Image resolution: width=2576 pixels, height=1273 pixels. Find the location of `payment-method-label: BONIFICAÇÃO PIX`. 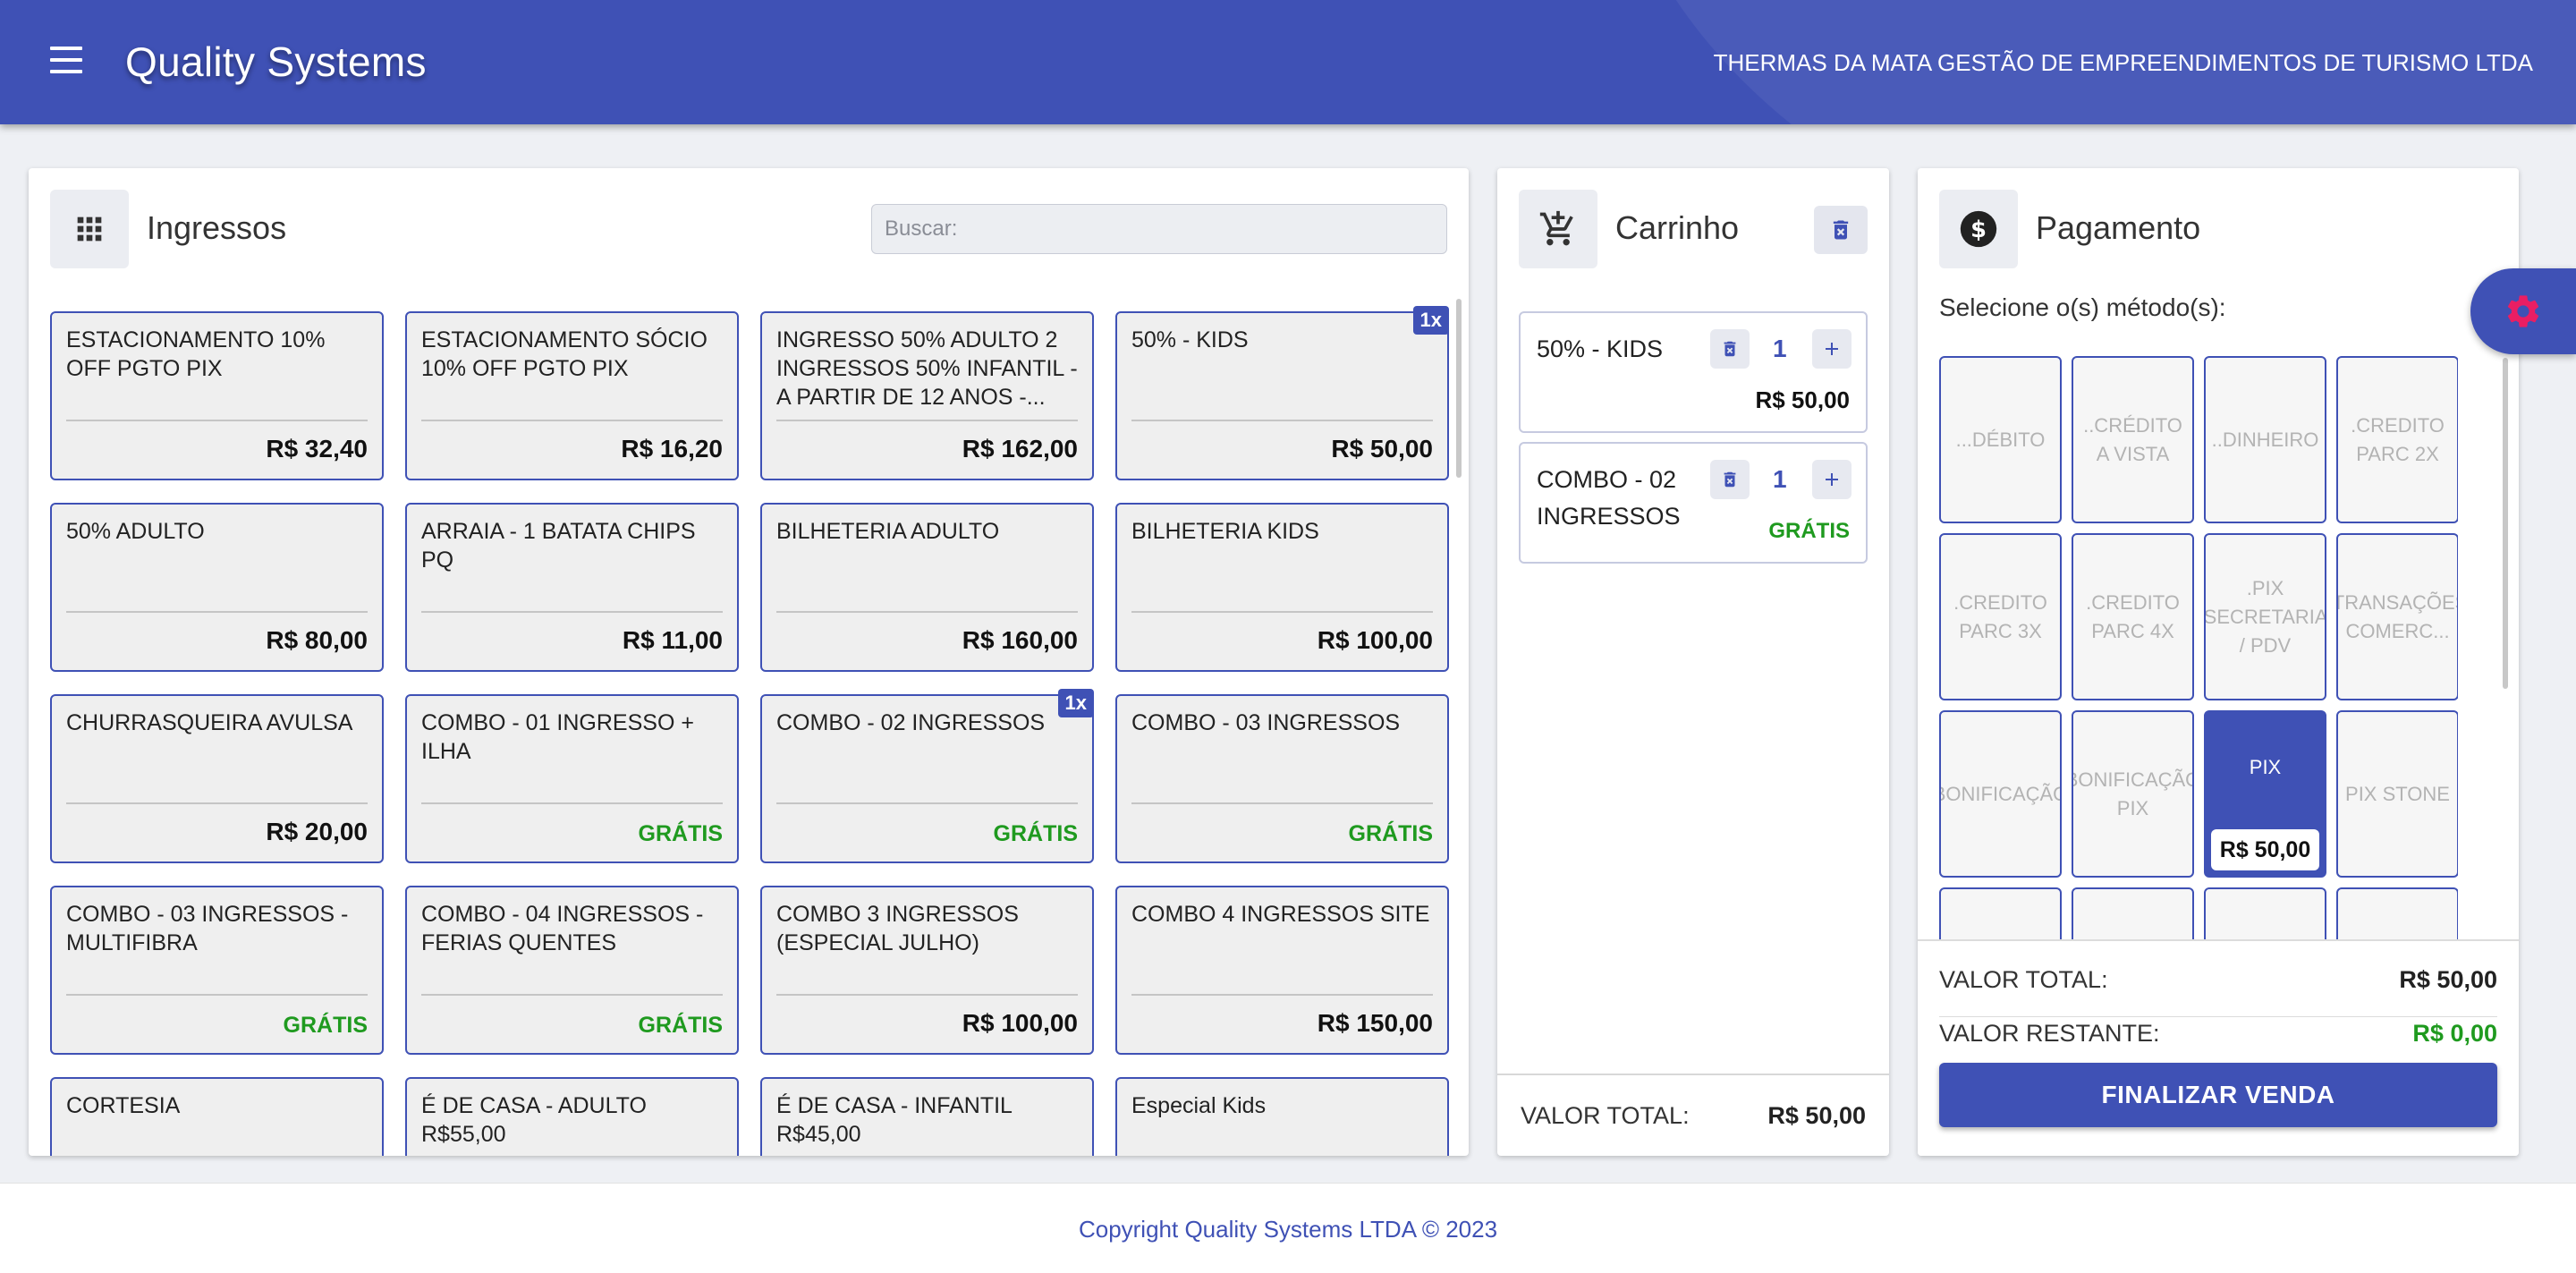

payment-method-label: BONIFICAÇÃO PIX is located at coordinates (2133, 793).